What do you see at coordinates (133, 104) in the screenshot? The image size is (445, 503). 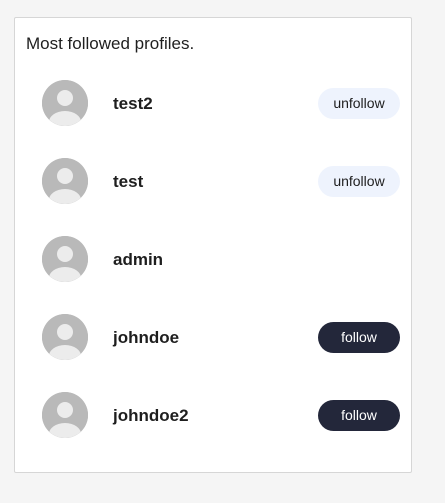 I see `profile-username: test2` at bounding box center [133, 104].